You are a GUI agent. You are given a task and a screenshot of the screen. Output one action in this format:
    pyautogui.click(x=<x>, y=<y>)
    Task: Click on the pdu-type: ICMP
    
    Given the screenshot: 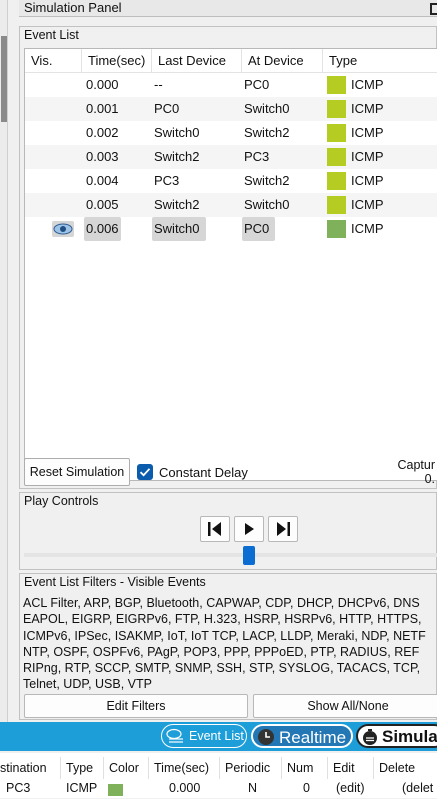 What is the action you would take?
    pyautogui.click(x=82, y=788)
    